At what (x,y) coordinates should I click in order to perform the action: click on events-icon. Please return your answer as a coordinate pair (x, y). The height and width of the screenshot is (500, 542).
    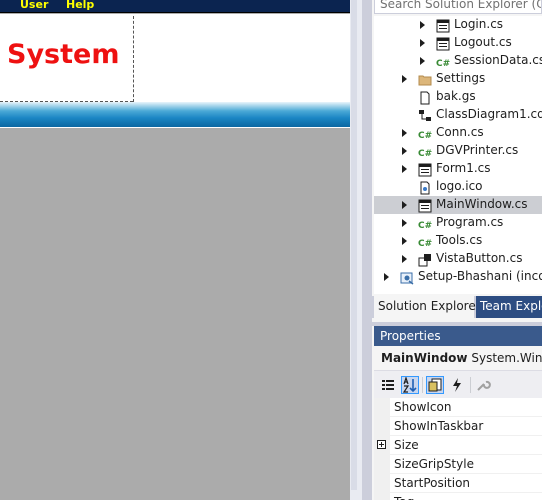
    Looking at the image, I should click on (457, 385).